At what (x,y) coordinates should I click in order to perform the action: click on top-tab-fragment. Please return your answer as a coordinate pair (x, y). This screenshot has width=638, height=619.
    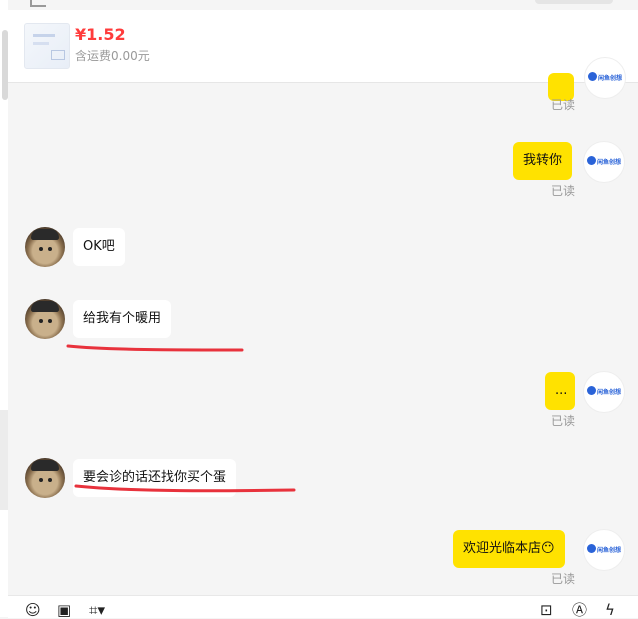
    Looking at the image, I should click on (574, 2).